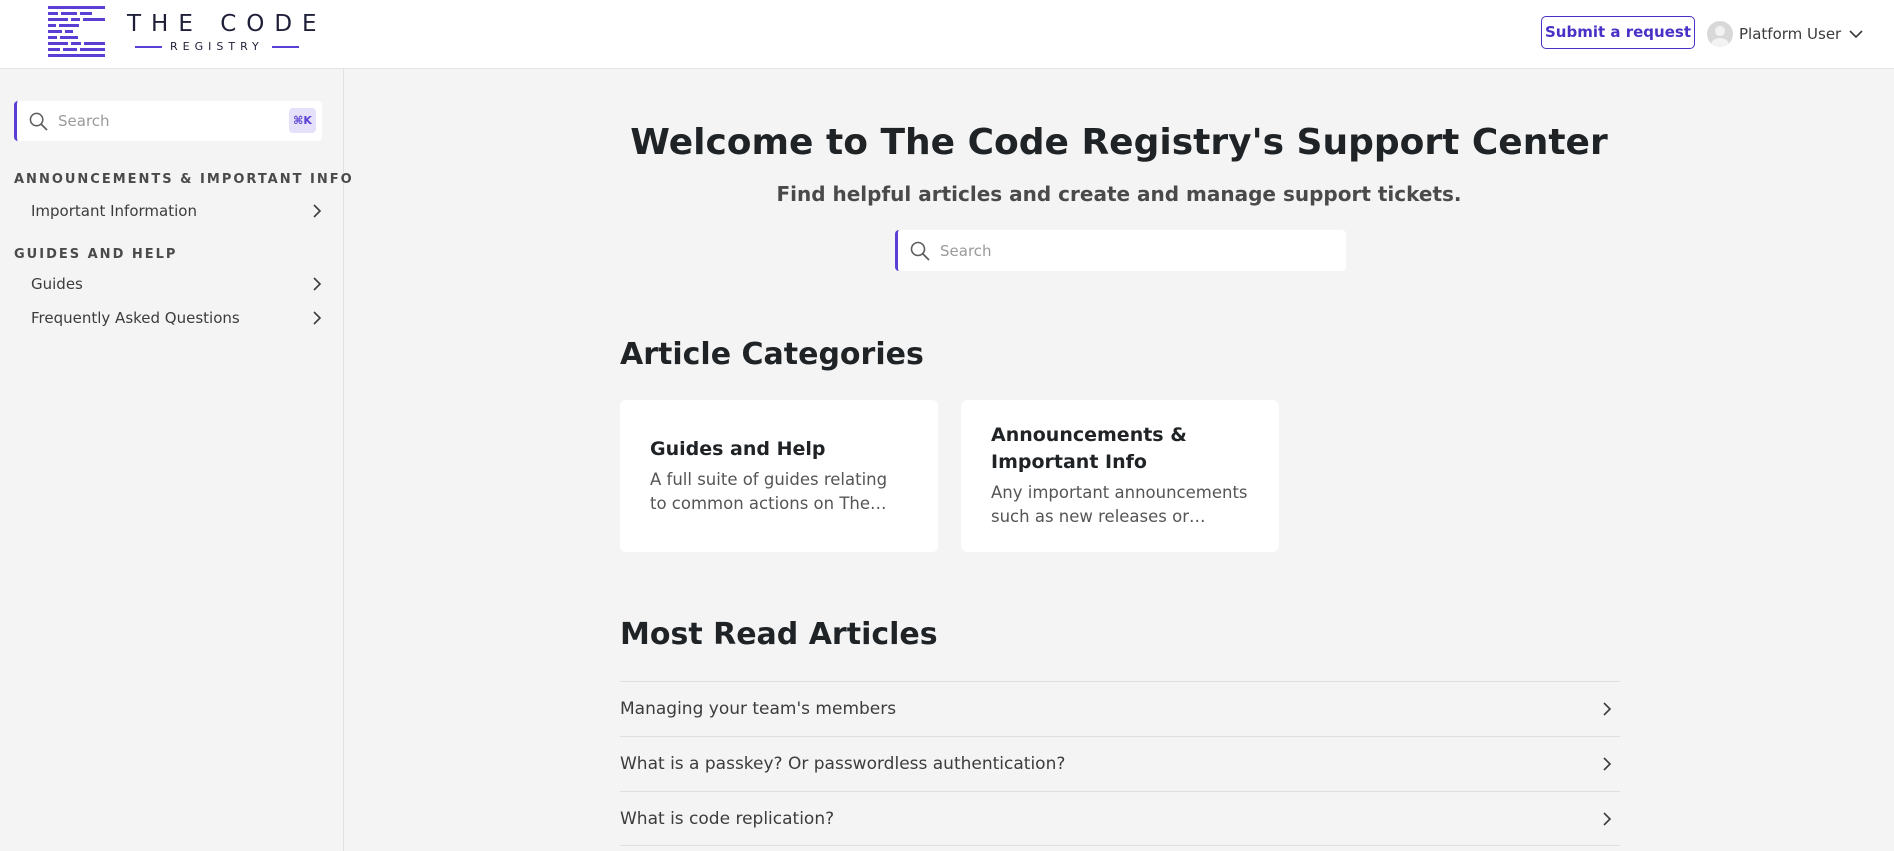 Image resolution: width=1894 pixels, height=851 pixels. I want to click on sidebar-item-important-information: Important Information, so click(176, 211).